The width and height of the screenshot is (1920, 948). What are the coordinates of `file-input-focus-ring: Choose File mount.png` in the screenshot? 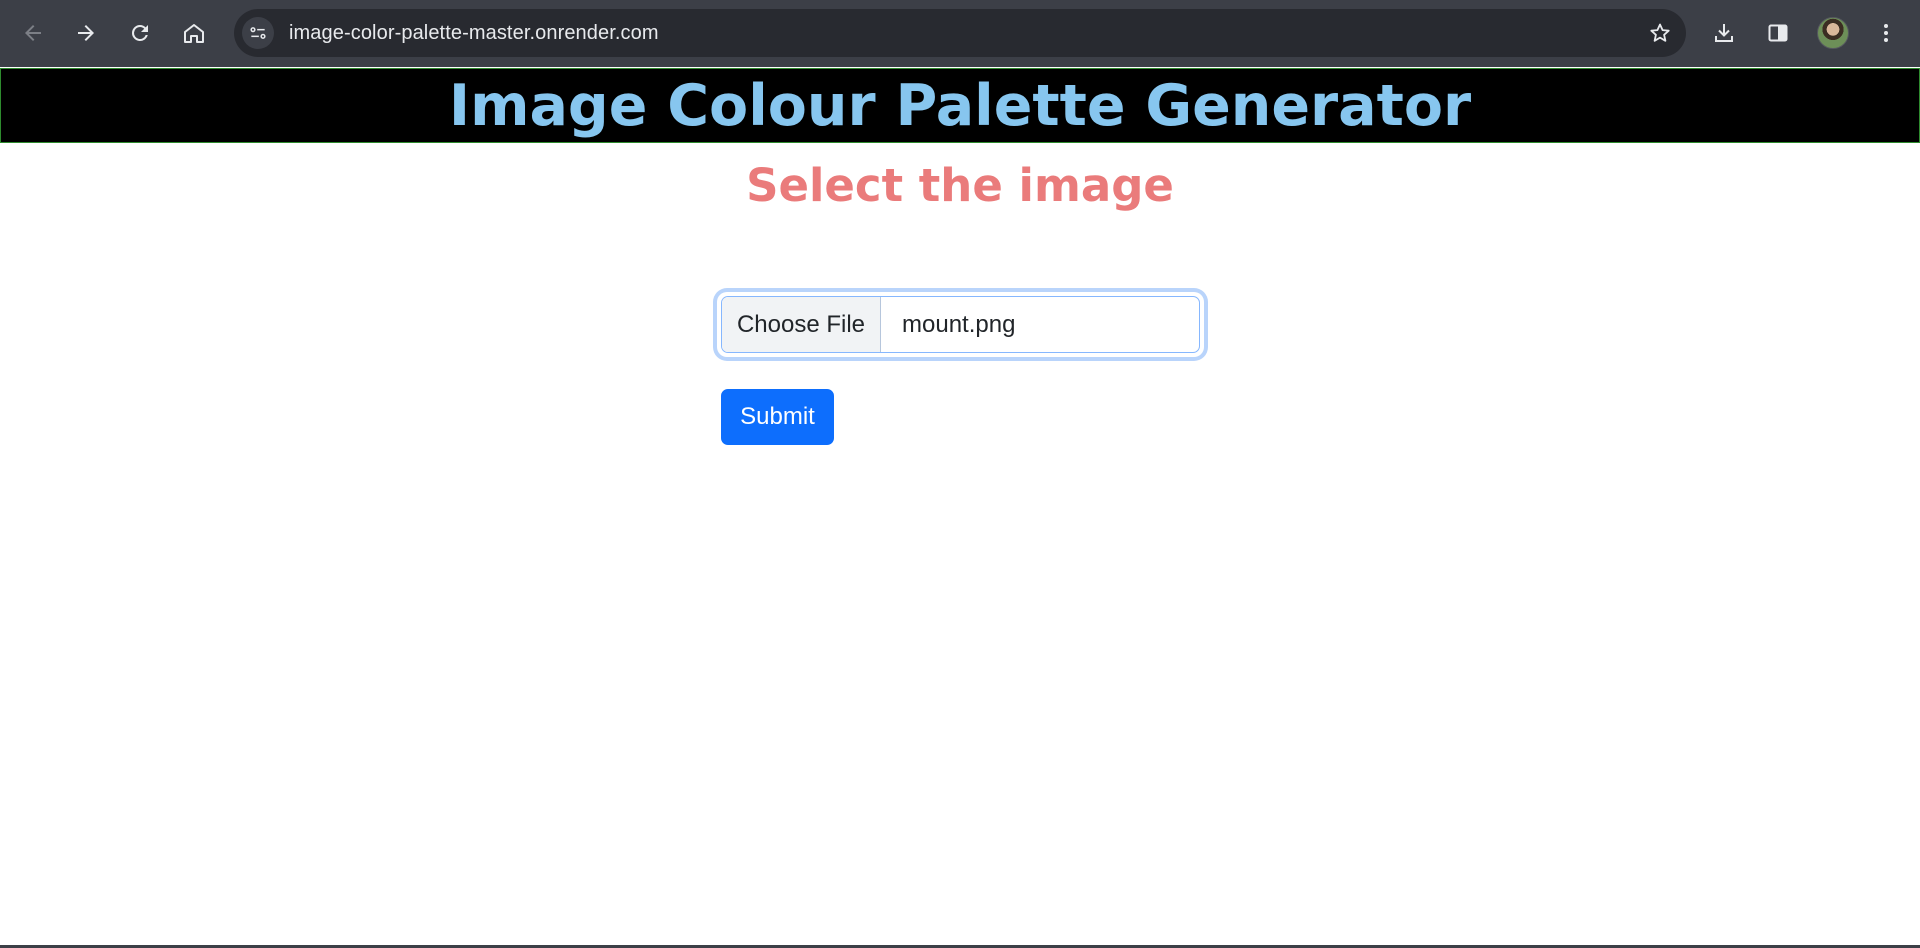 It's located at (960, 324).